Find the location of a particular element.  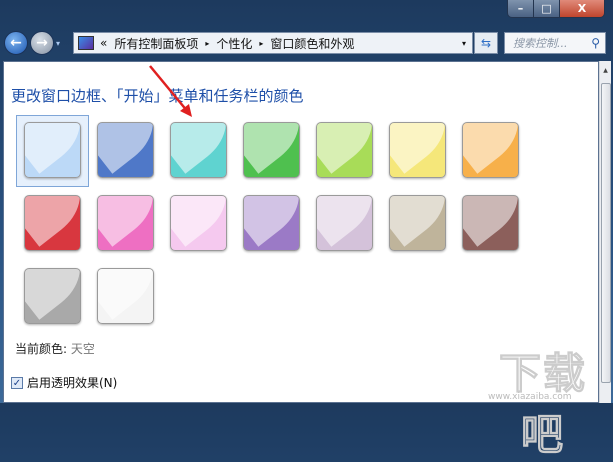

color-swatch-white is located at coordinates (125, 296).